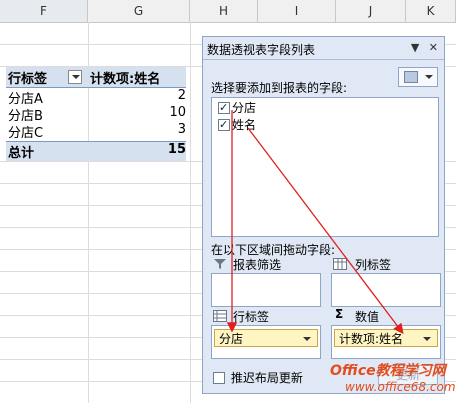 The image size is (456, 403). What do you see at coordinates (388, 371) in the screenshot?
I see `watermark-logo: Office教程学习网` at bounding box center [388, 371].